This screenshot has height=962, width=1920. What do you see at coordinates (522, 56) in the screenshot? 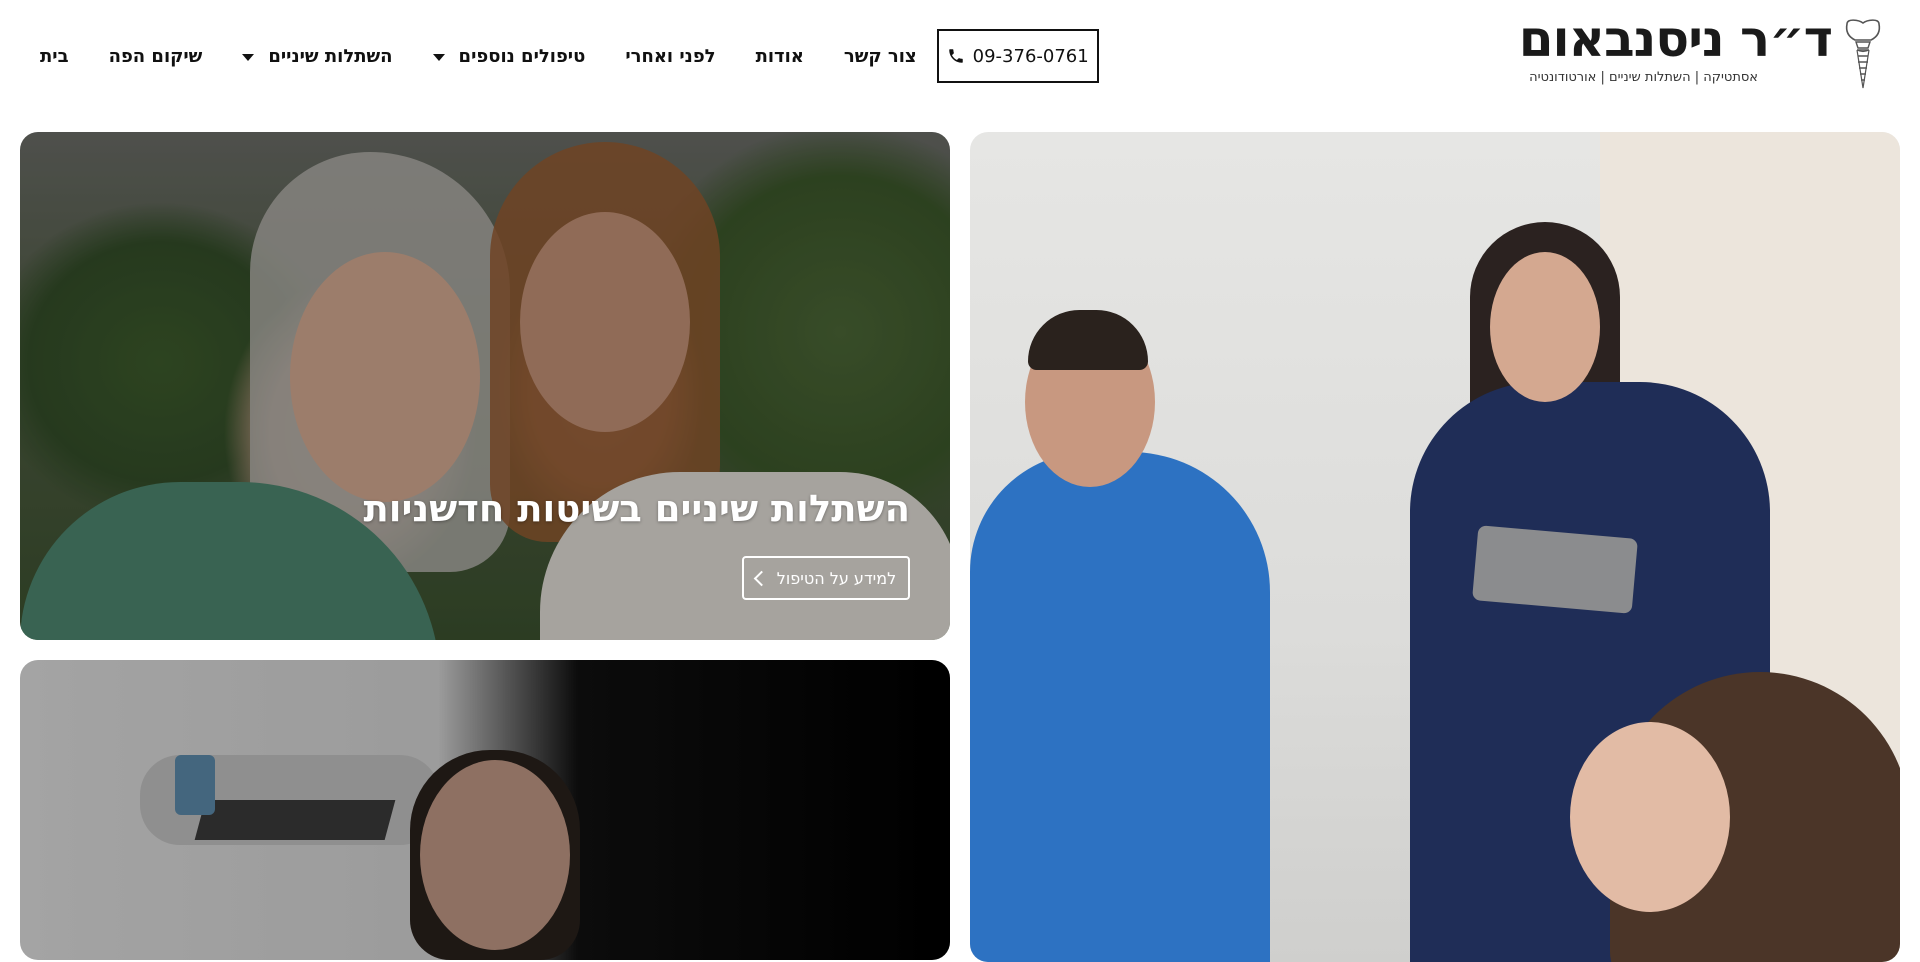
I see `nav-item-label: טיפולים נוספים` at bounding box center [522, 56].